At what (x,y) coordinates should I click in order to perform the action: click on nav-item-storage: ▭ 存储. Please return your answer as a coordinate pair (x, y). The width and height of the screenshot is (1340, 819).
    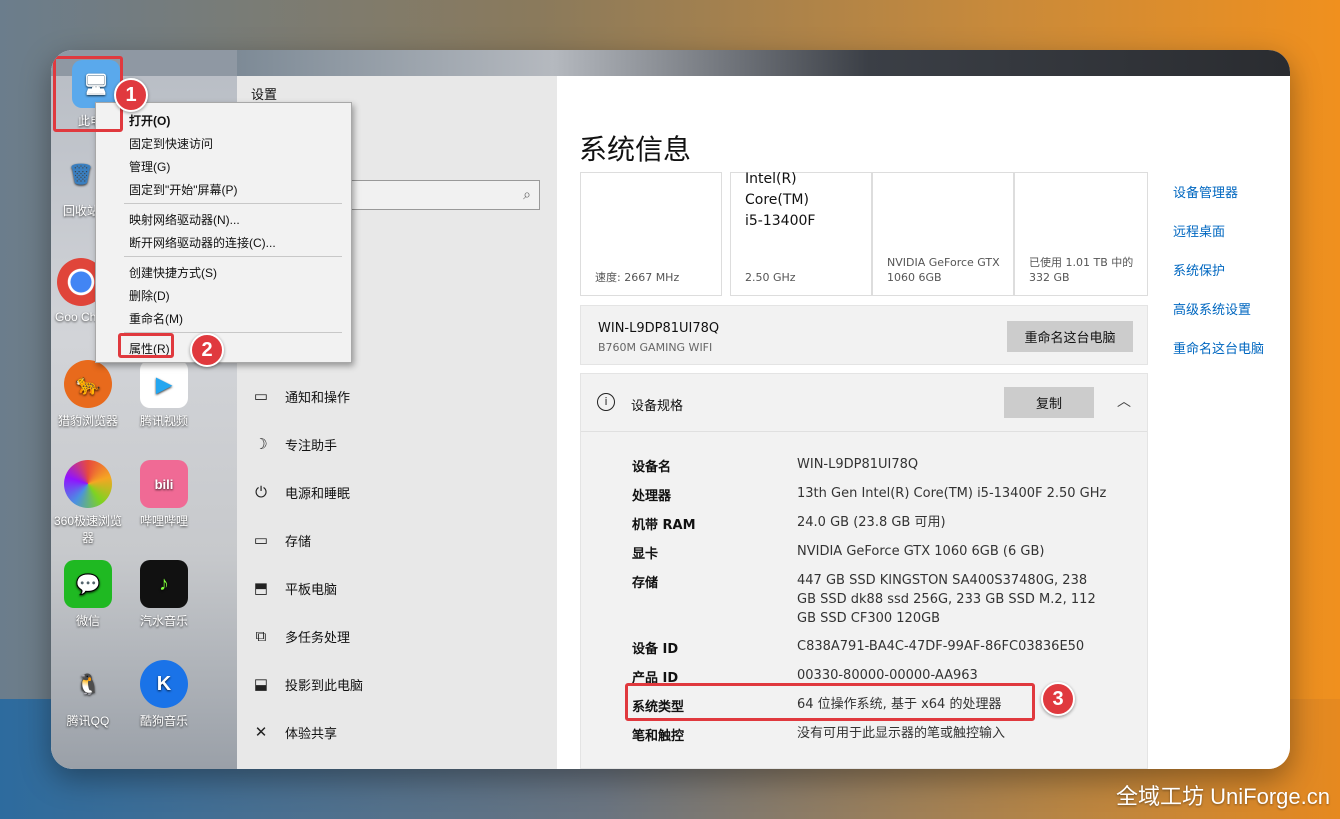
    Looking at the image, I should click on (281, 540).